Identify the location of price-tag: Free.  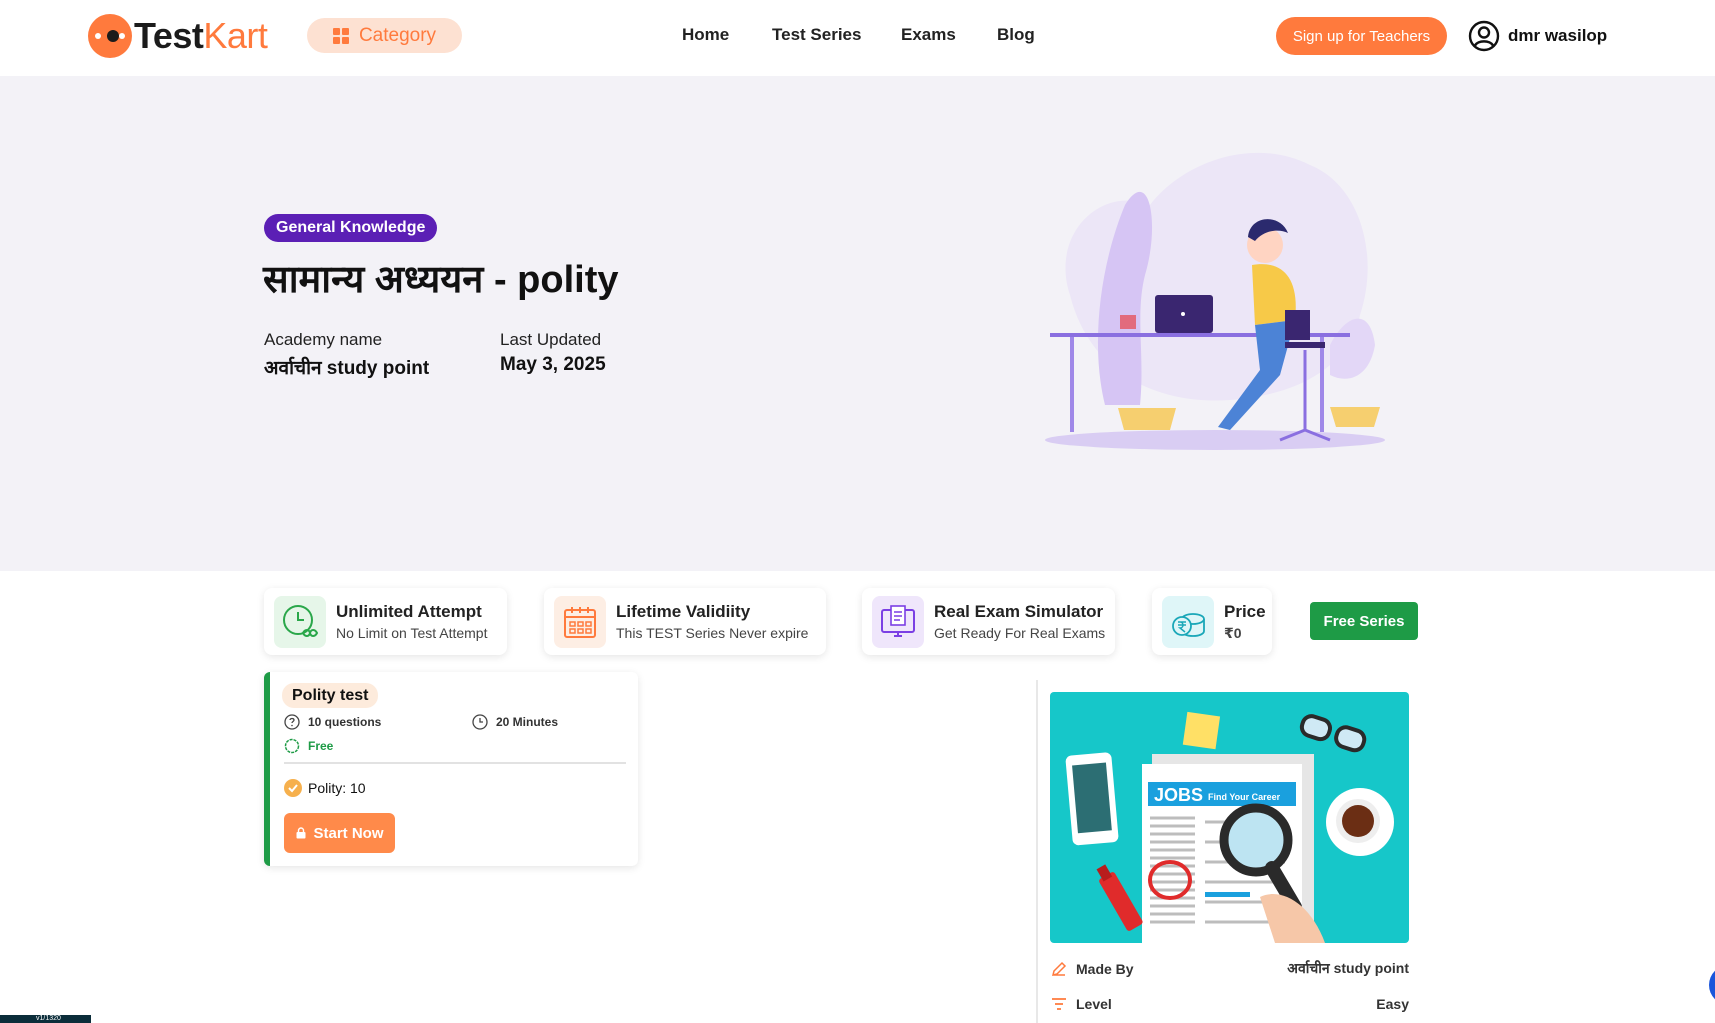
(308, 746).